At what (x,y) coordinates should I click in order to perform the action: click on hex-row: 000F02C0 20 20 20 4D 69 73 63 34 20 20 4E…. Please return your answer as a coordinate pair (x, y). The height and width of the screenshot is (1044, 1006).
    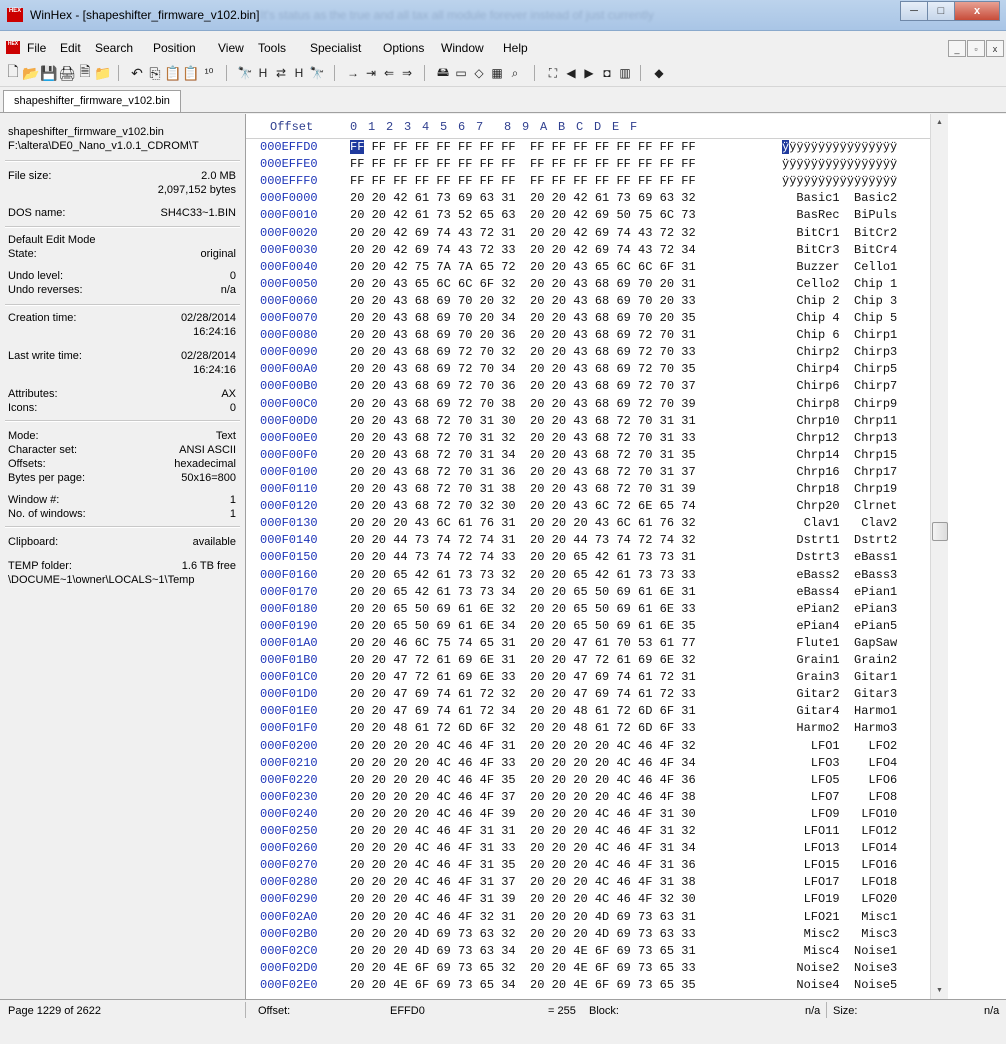
    Looking at the image, I should click on (588, 951).